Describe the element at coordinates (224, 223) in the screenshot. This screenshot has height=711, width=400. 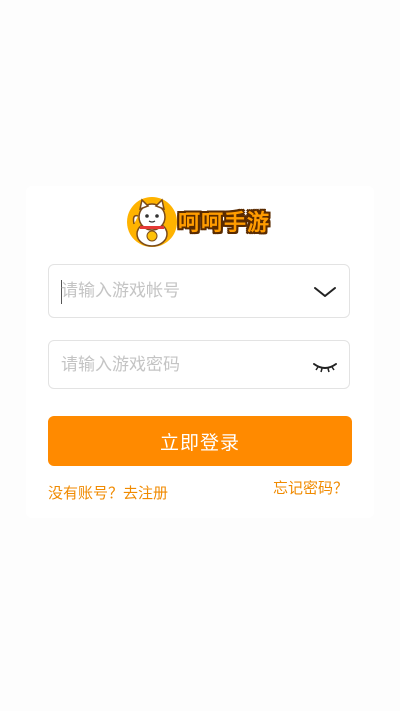
I see `app-logo-text: 呵呵手游` at that location.